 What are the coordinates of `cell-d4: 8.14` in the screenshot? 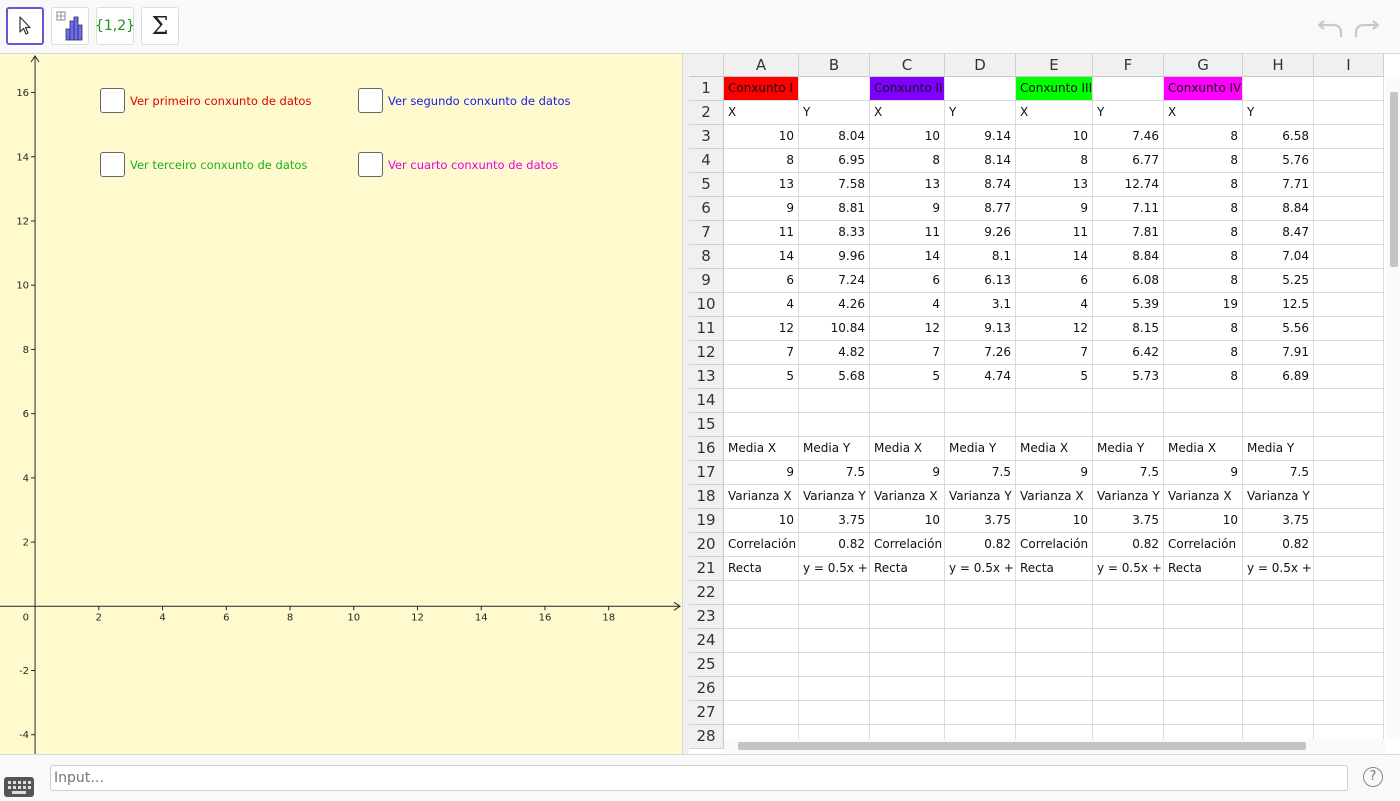 It's located at (980, 161).